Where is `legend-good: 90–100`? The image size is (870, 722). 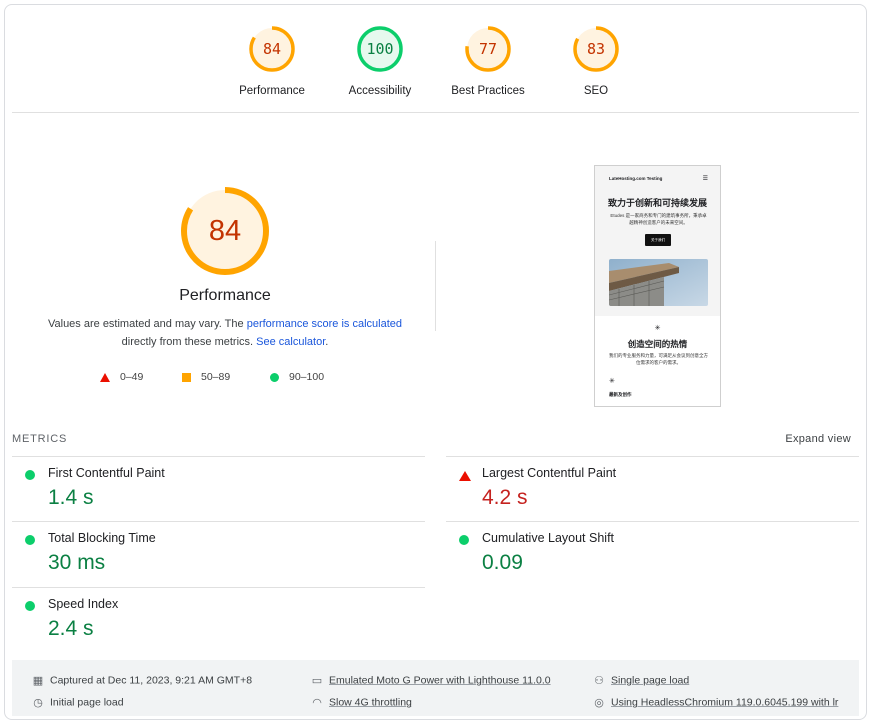
legend-good: 90–100 is located at coordinates (297, 377).